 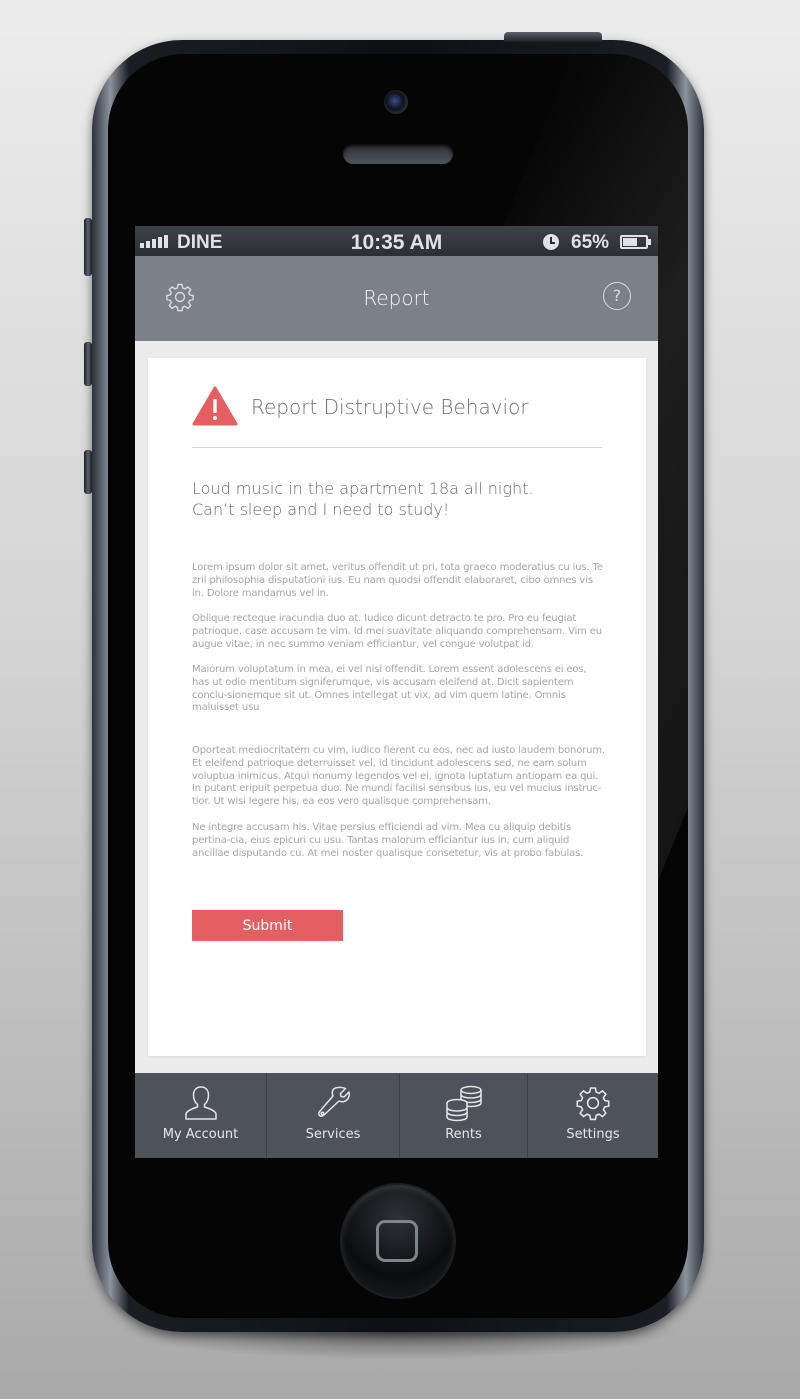 What do you see at coordinates (200, 1134) in the screenshot?
I see `tab-label: My Account` at bounding box center [200, 1134].